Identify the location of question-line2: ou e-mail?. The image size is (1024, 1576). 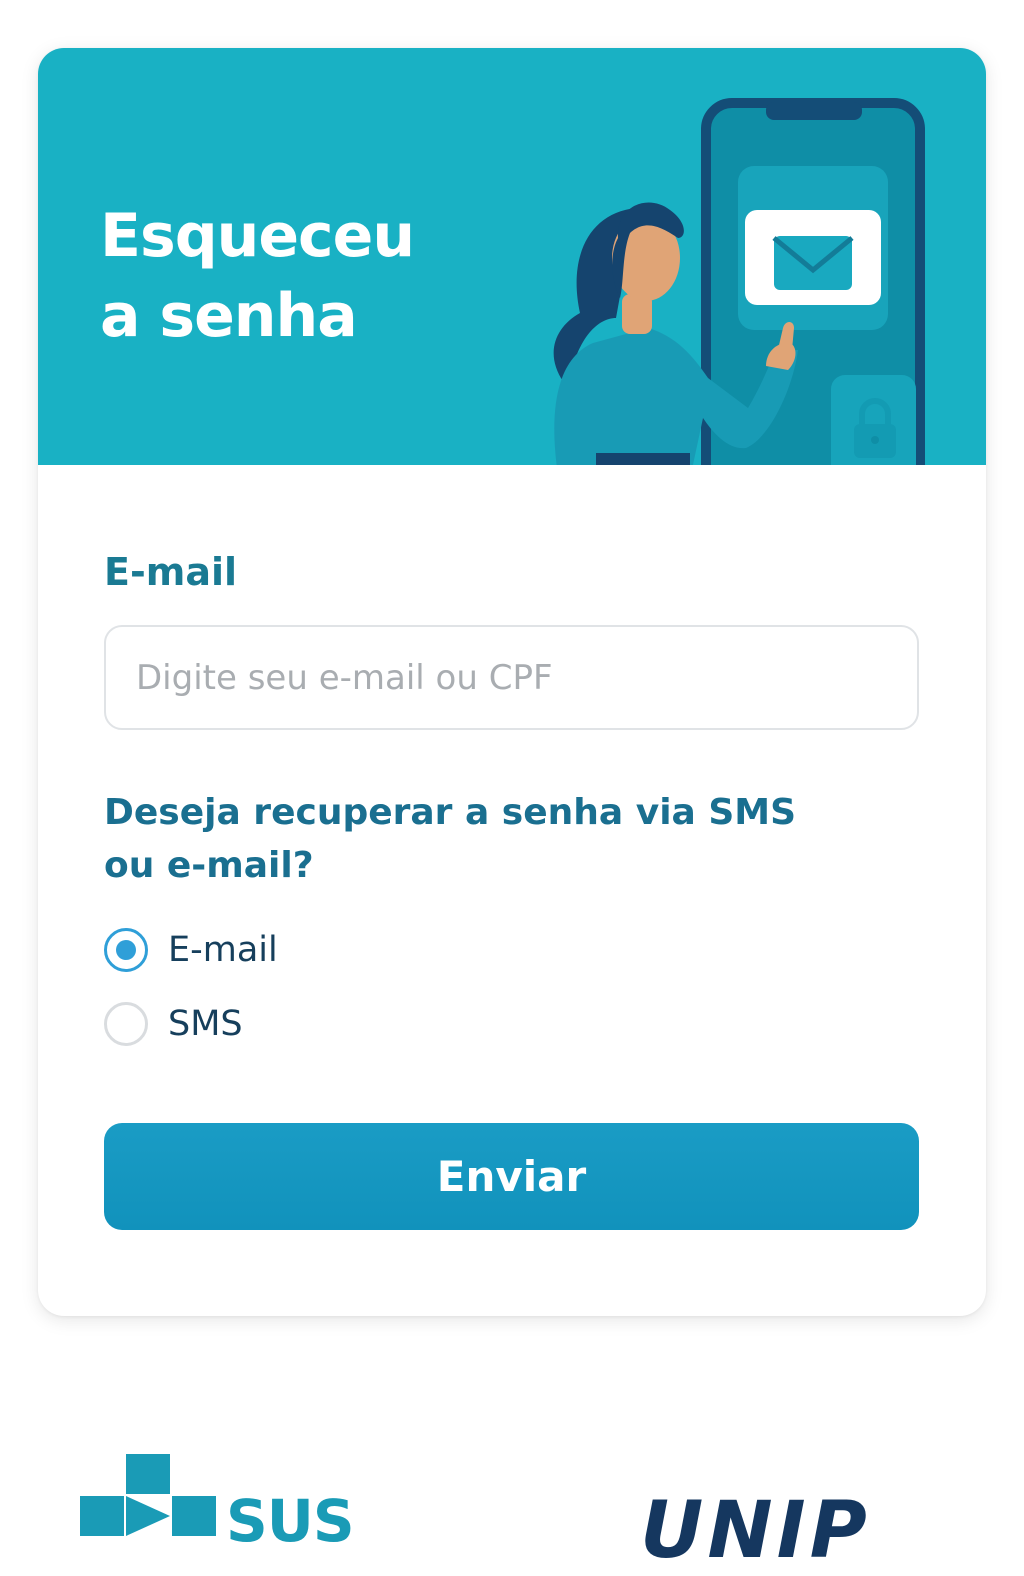
(209, 865).